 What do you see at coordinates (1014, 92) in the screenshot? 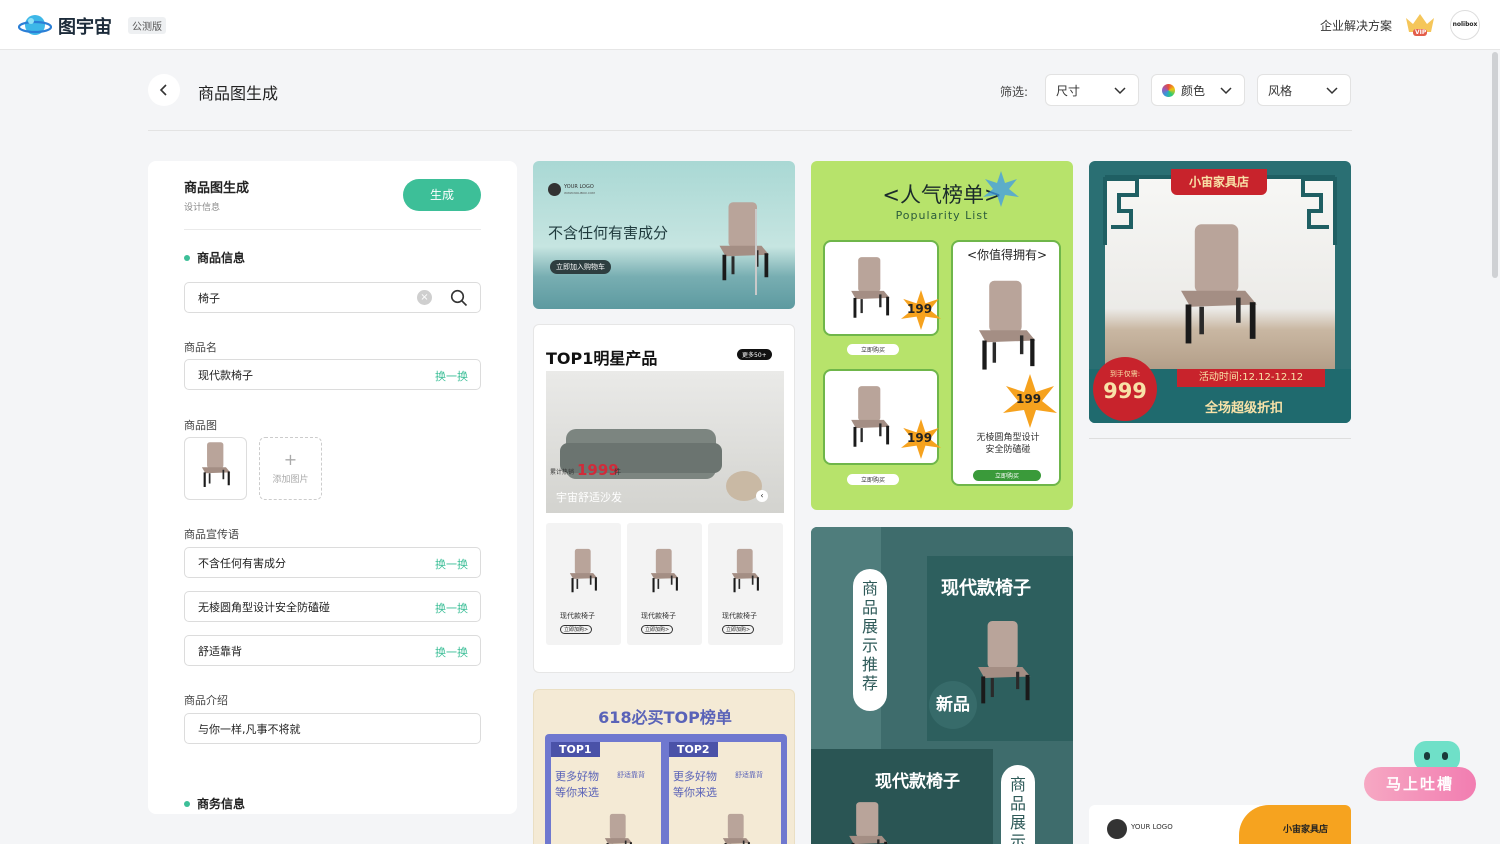
I see `filter-label: 筛选:` at bounding box center [1014, 92].